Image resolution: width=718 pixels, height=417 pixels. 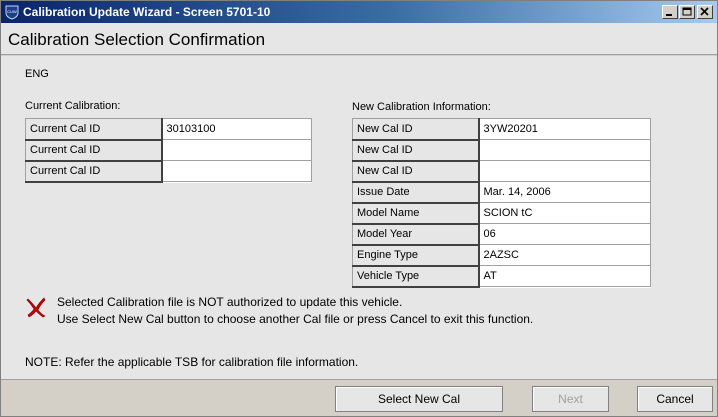 I want to click on new-calibration-label: New Calibration Information:, so click(x=421, y=107).